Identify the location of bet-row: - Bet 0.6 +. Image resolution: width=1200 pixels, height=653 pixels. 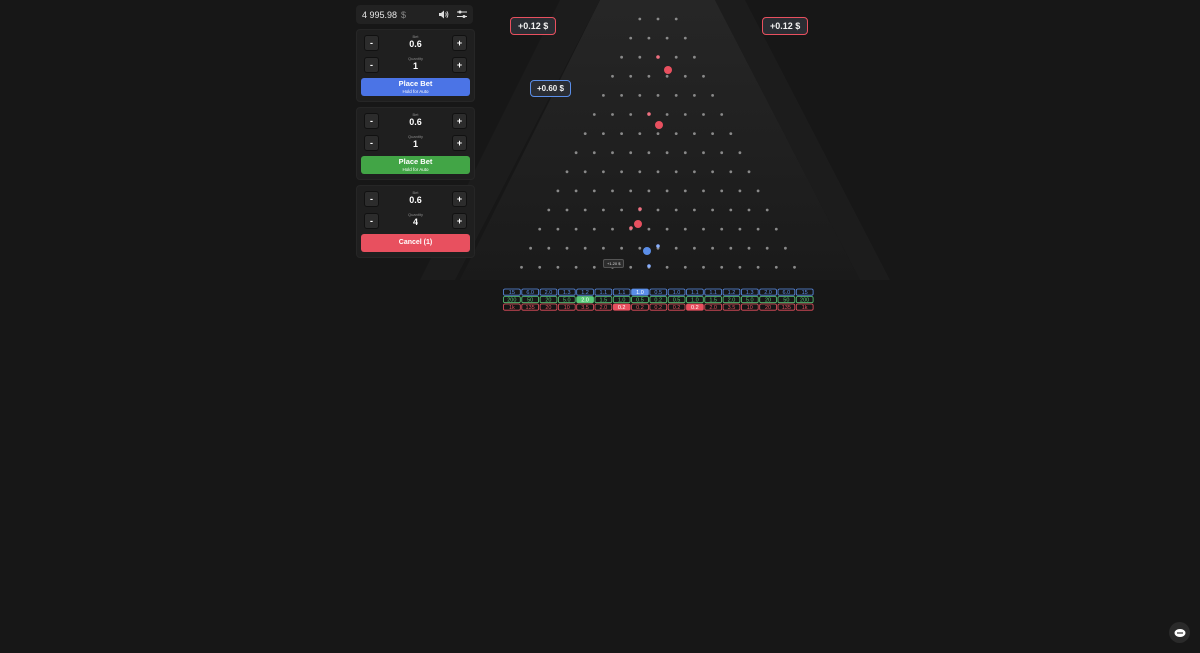
(415, 43).